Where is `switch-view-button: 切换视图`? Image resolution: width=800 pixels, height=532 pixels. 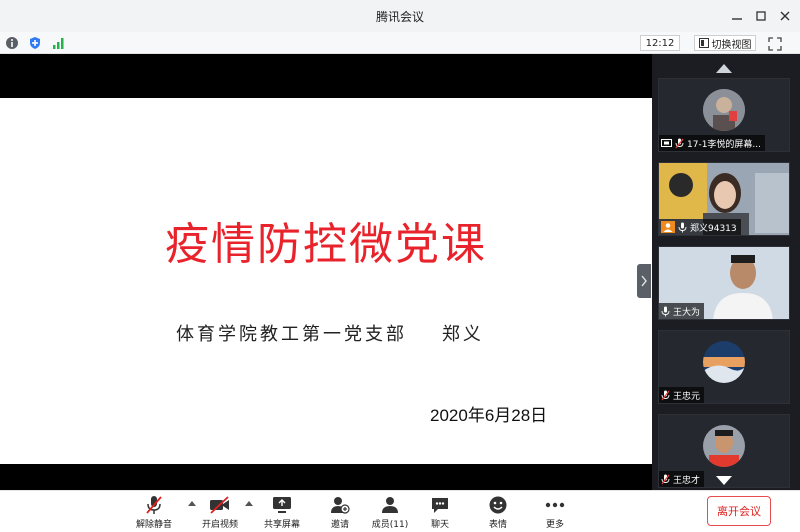 switch-view-button: 切换视图 is located at coordinates (725, 43).